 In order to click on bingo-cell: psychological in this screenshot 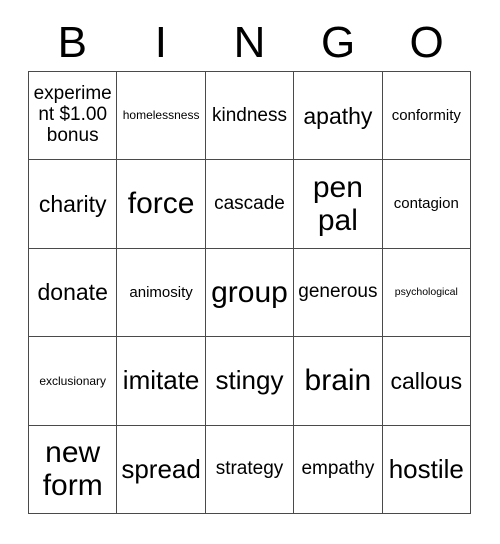, I will do `click(426, 293)`.